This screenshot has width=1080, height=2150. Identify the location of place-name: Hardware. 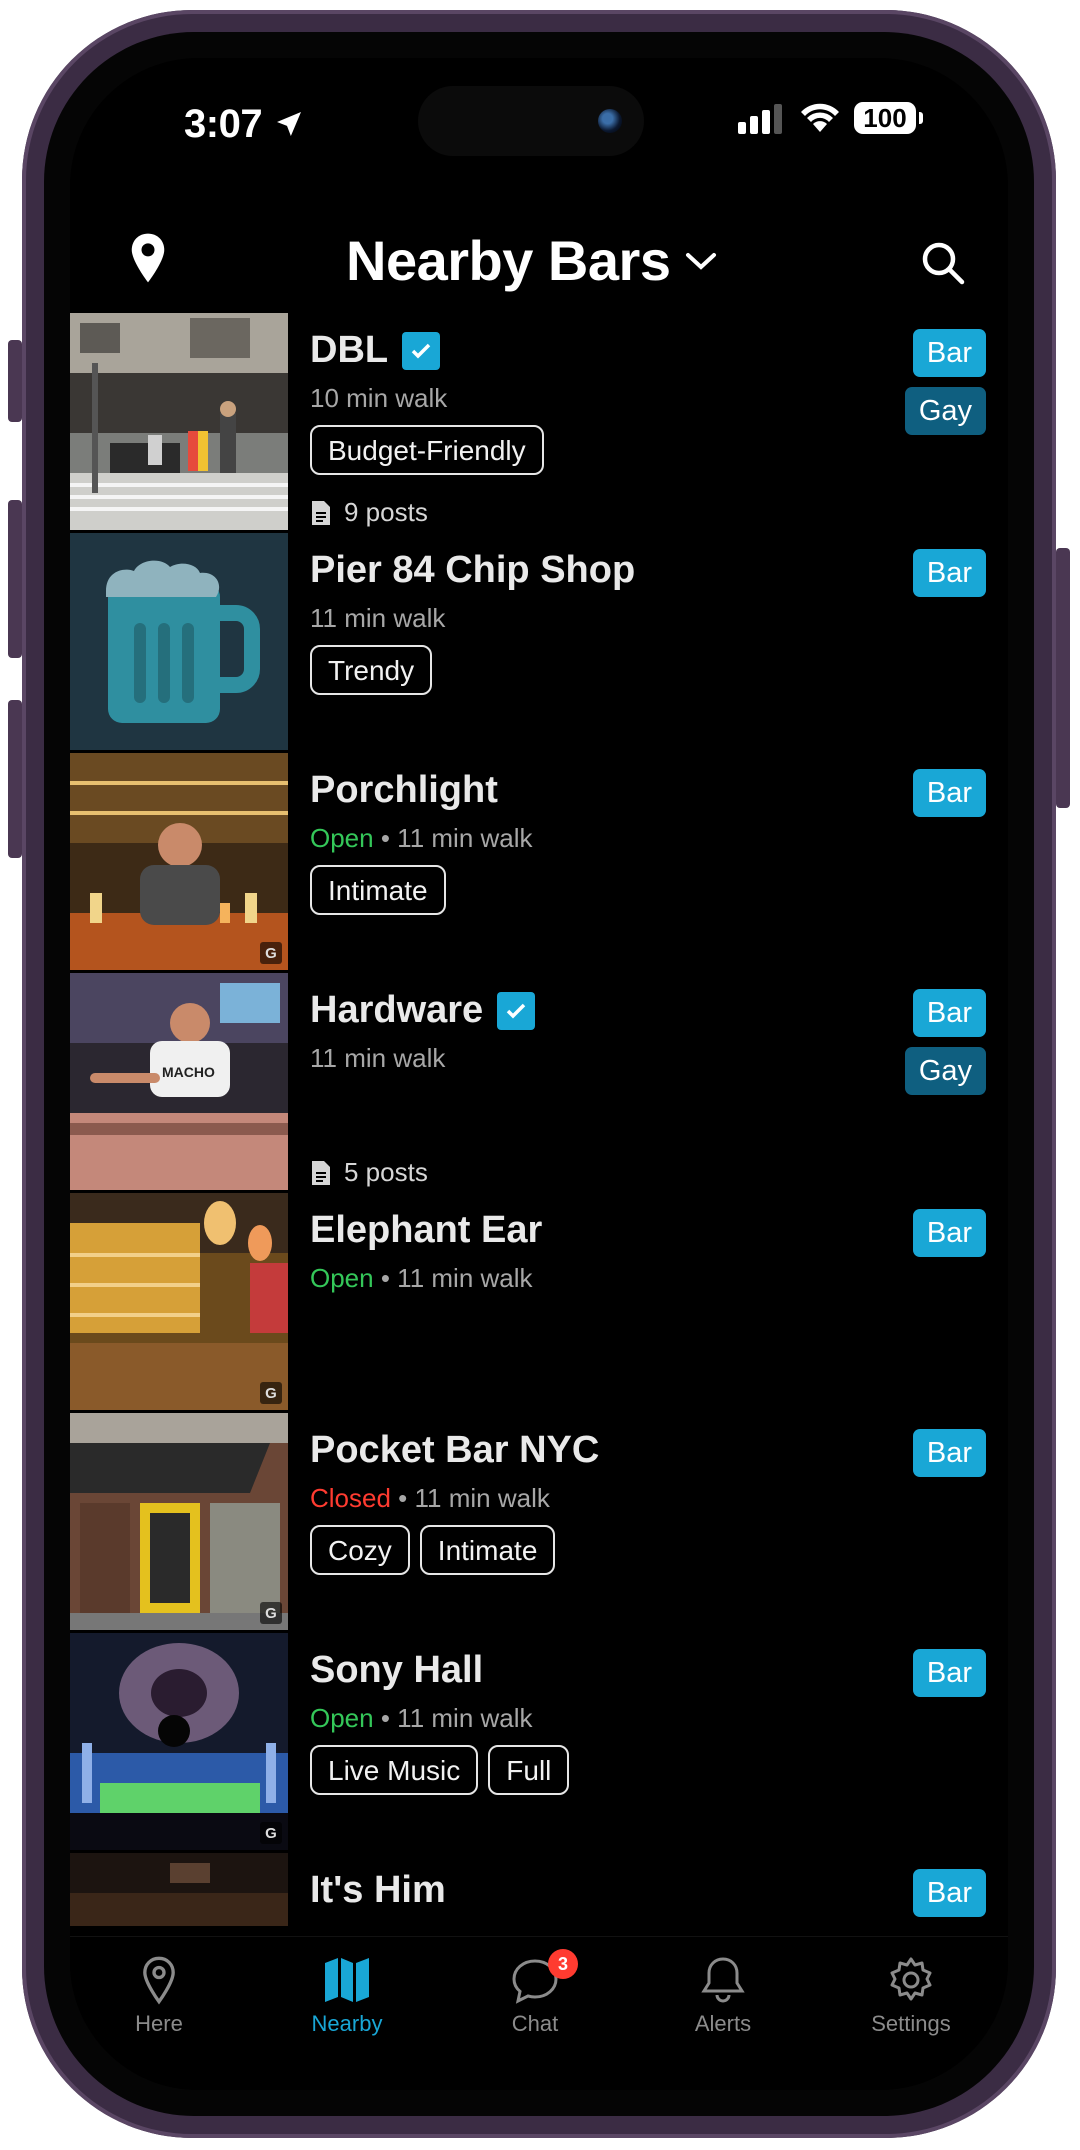
(397, 1010).